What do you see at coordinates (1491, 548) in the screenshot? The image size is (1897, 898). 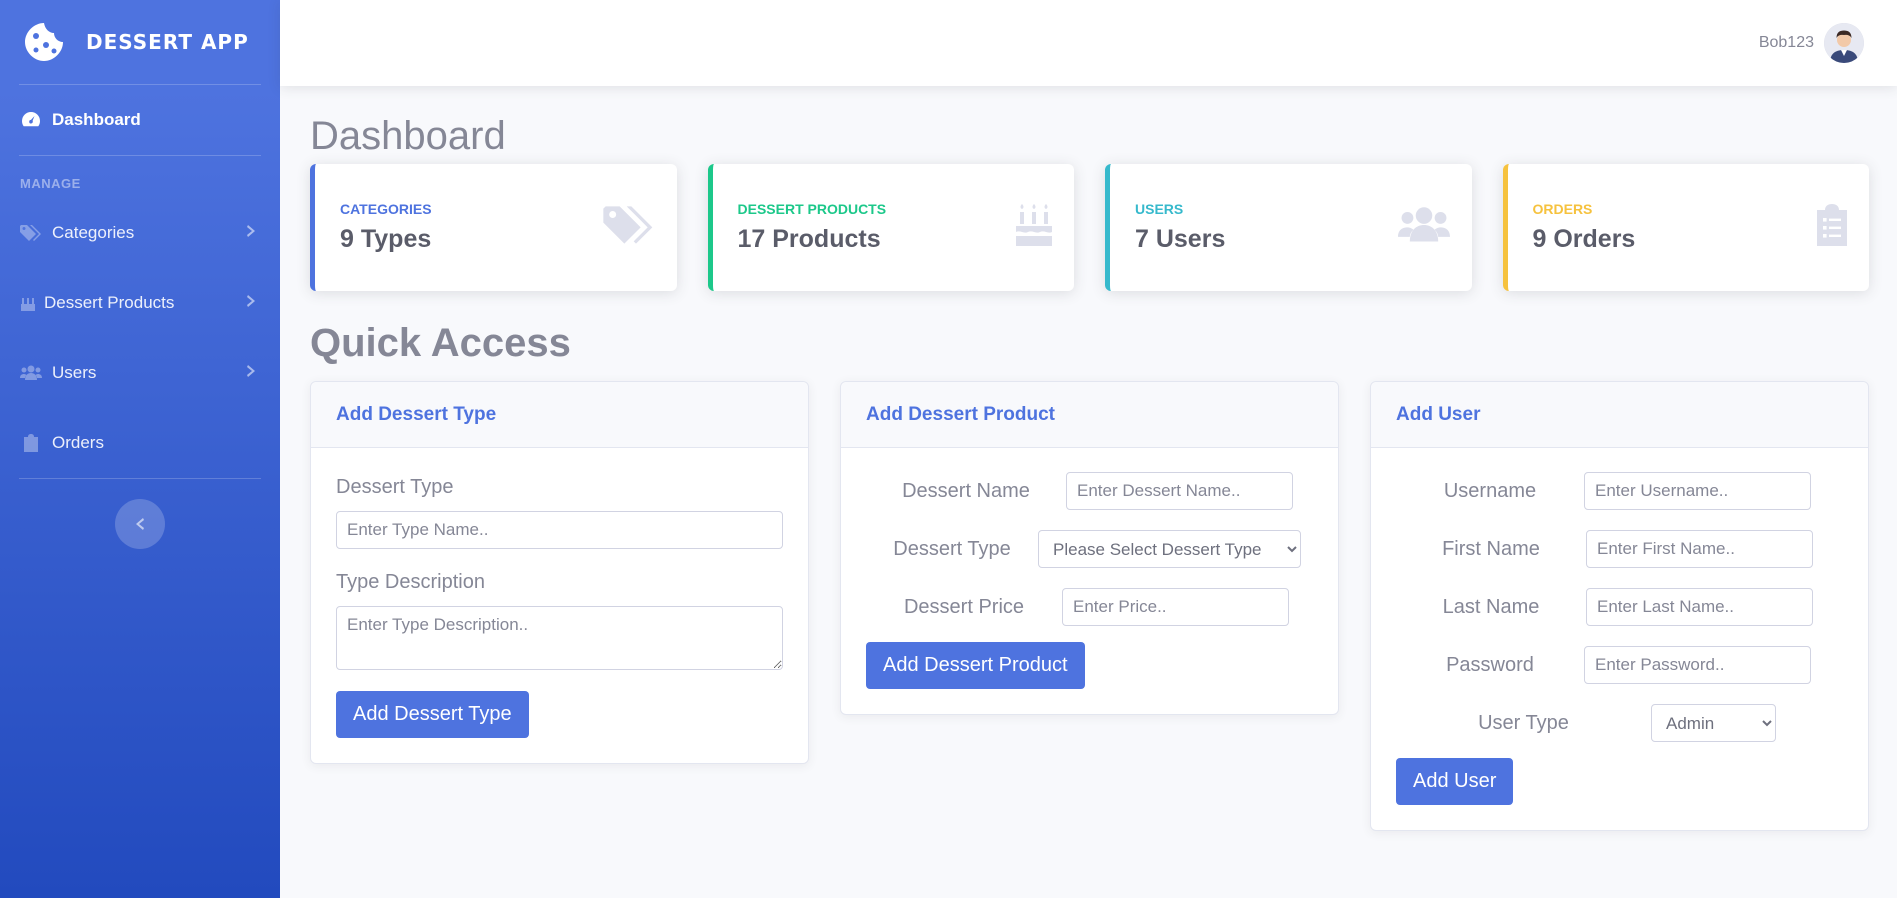 I see `first-name-label: First Name` at bounding box center [1491, 548].